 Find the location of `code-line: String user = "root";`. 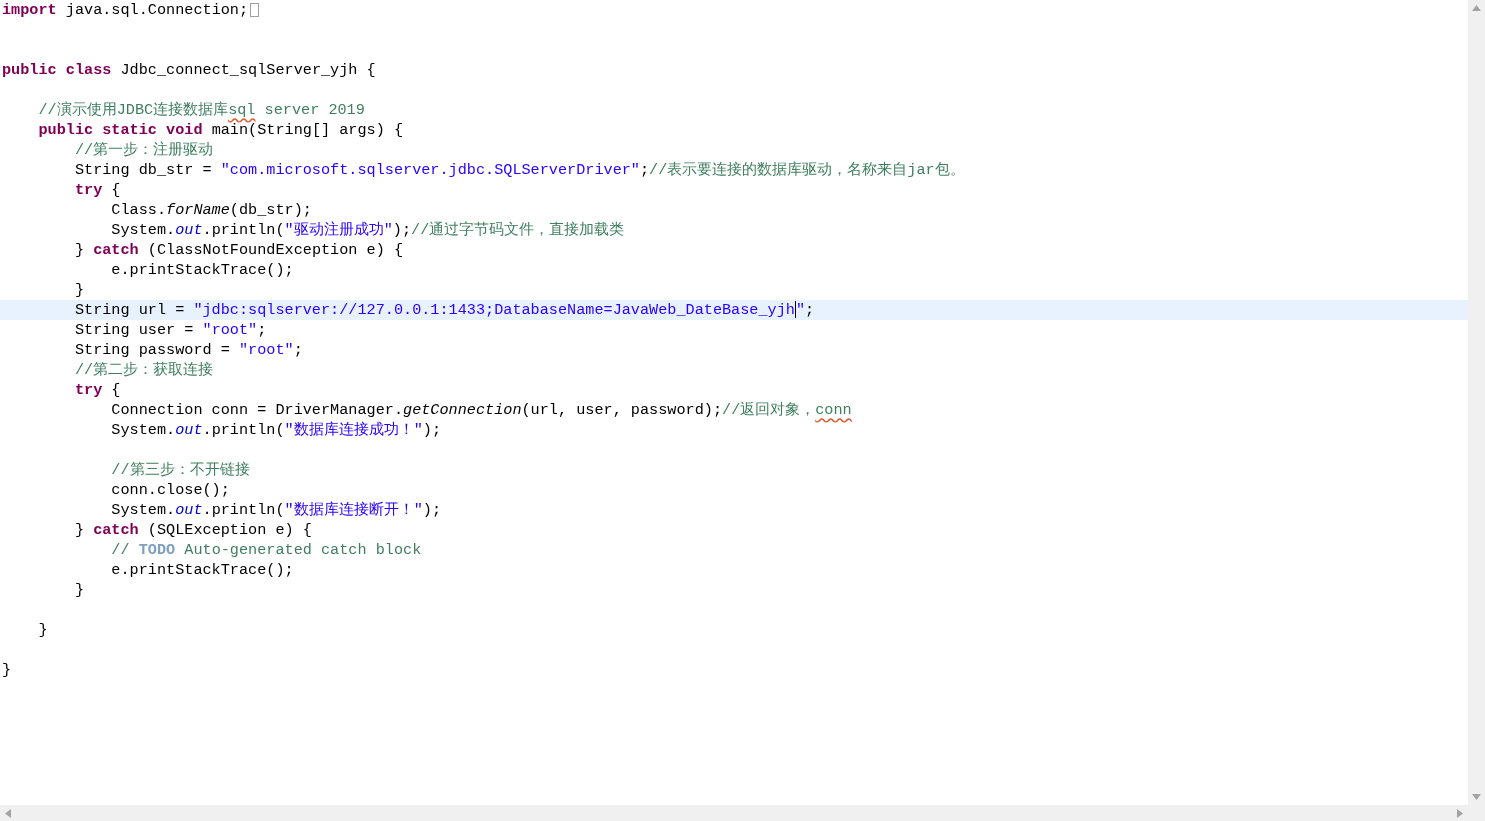

code-line: String user = "root"; is located at coordinates (170, 330).